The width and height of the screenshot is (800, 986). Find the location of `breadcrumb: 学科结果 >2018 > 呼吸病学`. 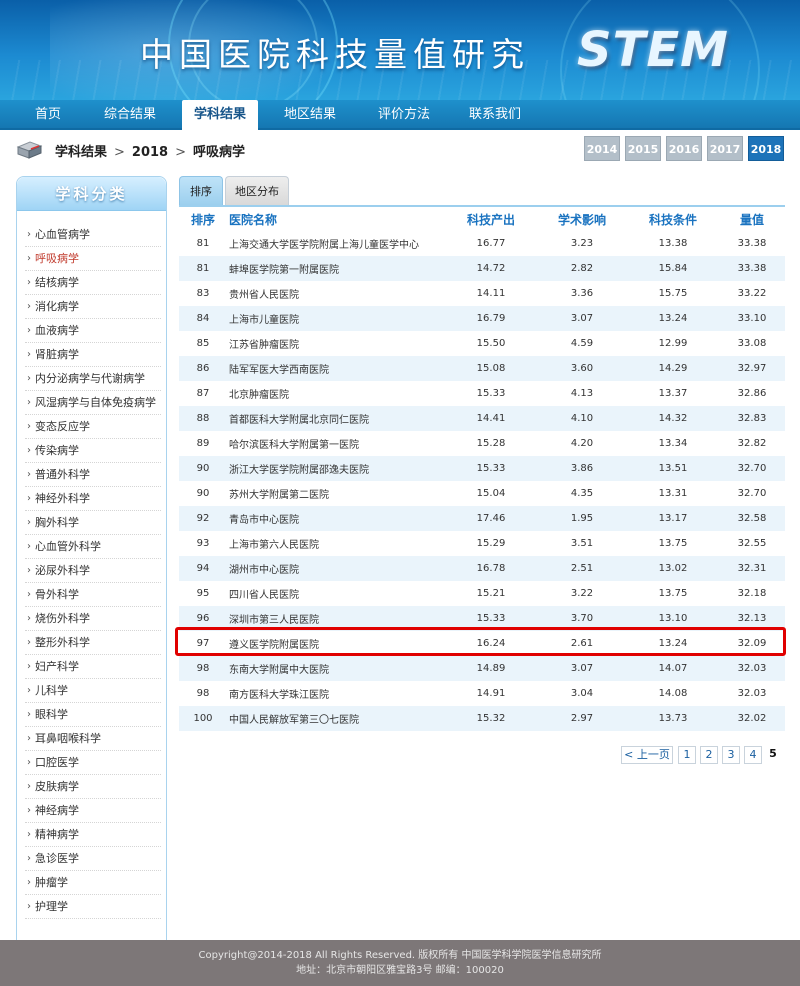

breadcrumb: 学科结果 >2018 > 呼吸病学 is located at coordinates (150, 150).